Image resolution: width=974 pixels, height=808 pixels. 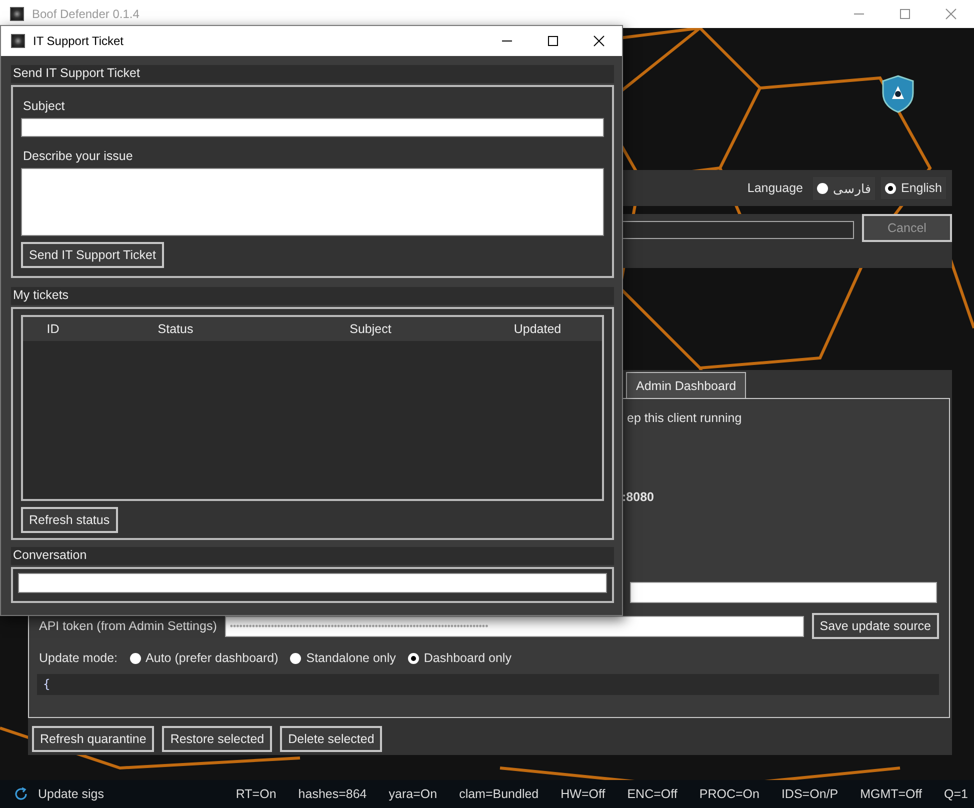 I want to click on update-mode-label: Update mode:, so click(x=78, y=658).